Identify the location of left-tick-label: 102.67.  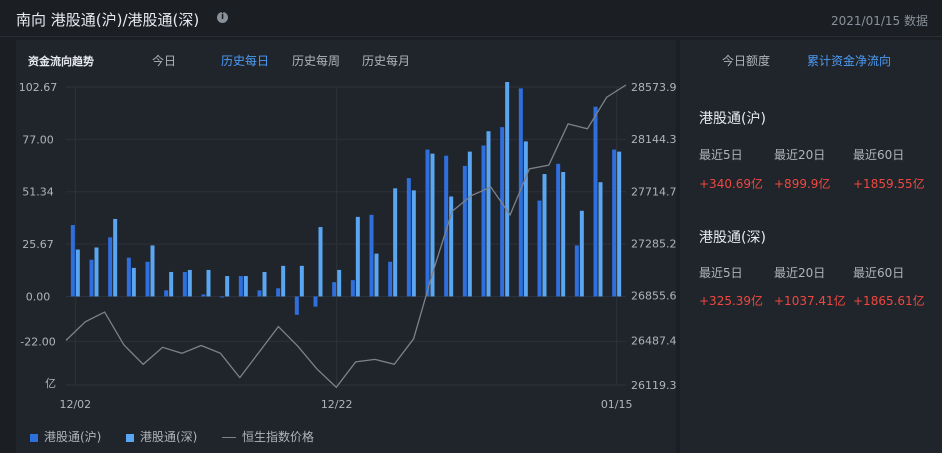
(38, 87).